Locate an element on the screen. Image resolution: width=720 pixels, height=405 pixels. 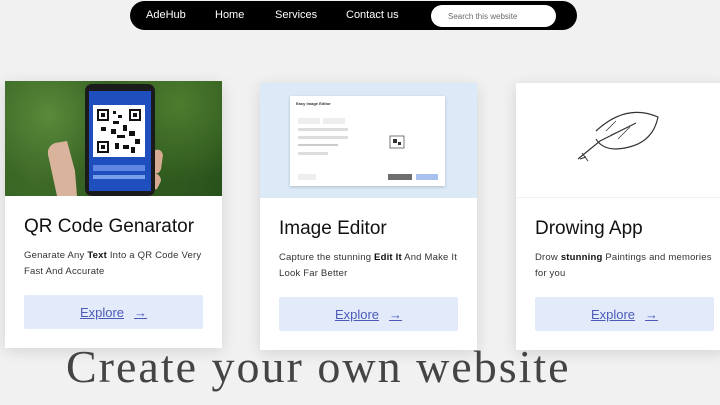
card-title: Image Editor is located at coordinates (333, 228).